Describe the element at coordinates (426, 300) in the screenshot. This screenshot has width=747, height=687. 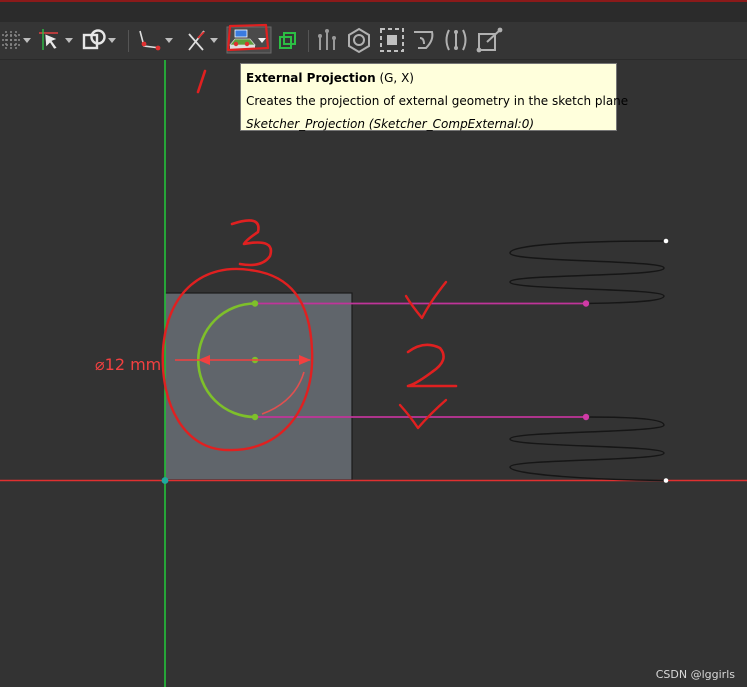
I see `annotation-check-upper` at that location.